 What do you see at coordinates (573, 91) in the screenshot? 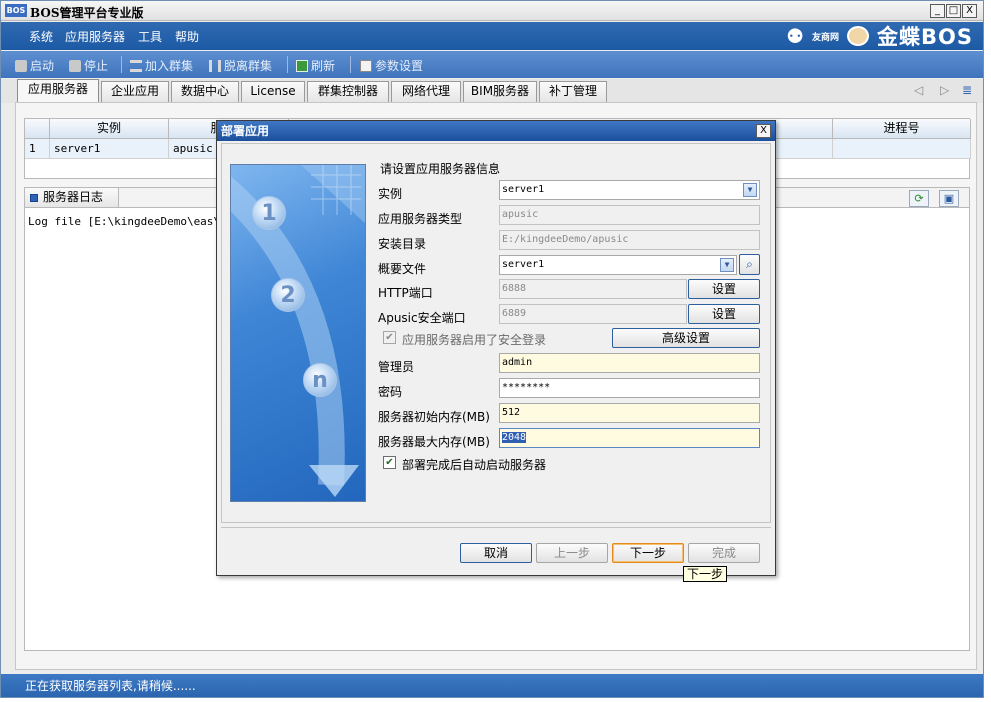
I see `tab-patch-management: 补丁管理` at bounding box center [573, 91].